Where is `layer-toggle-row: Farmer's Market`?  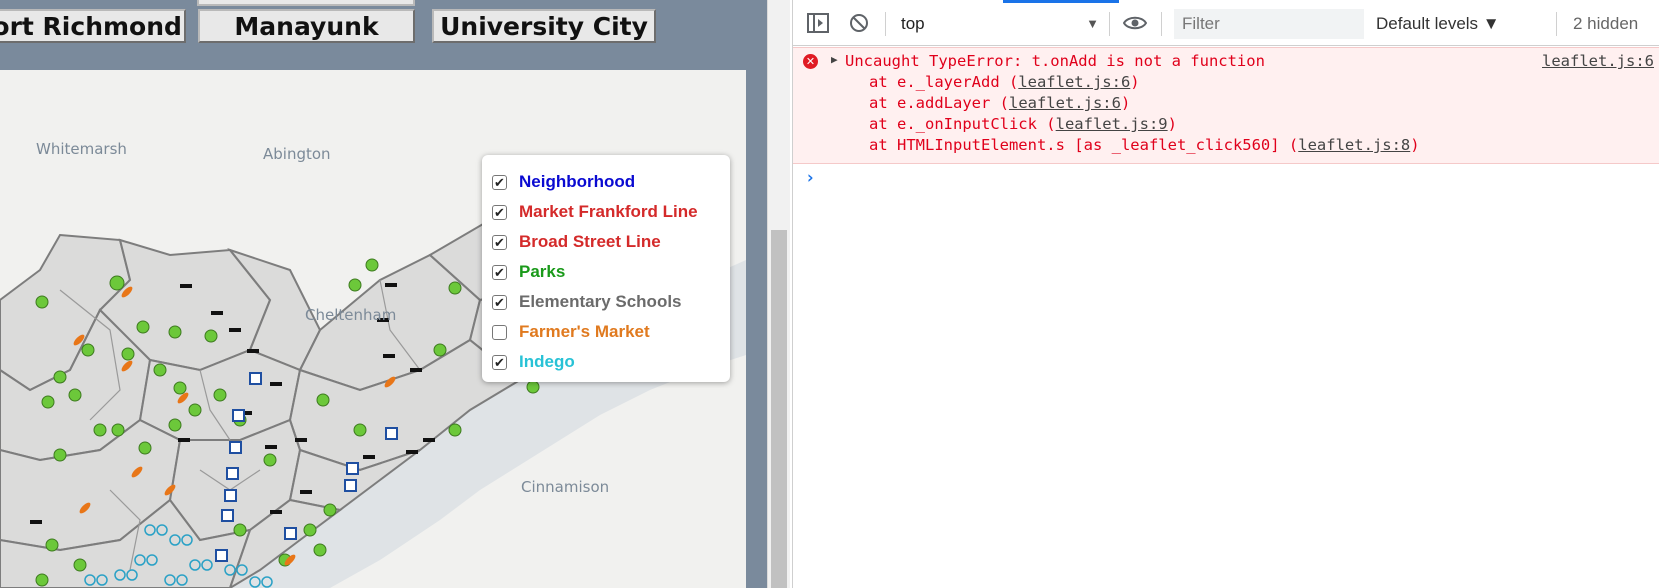 layer-toggle-row: Farmer's Market is located at coordinates (606, 332).